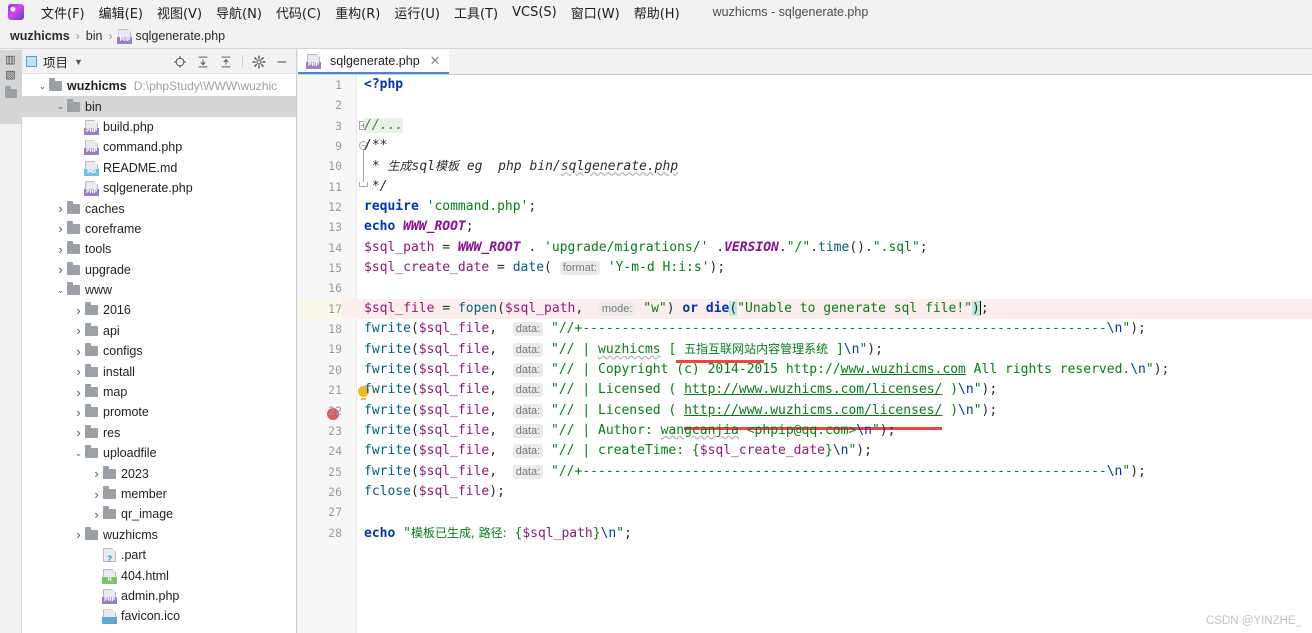 This screenshot has height=633, width=1312. I want to click on tree-item-uploadfile: ⌄ uploadfile, so click(159, 453).